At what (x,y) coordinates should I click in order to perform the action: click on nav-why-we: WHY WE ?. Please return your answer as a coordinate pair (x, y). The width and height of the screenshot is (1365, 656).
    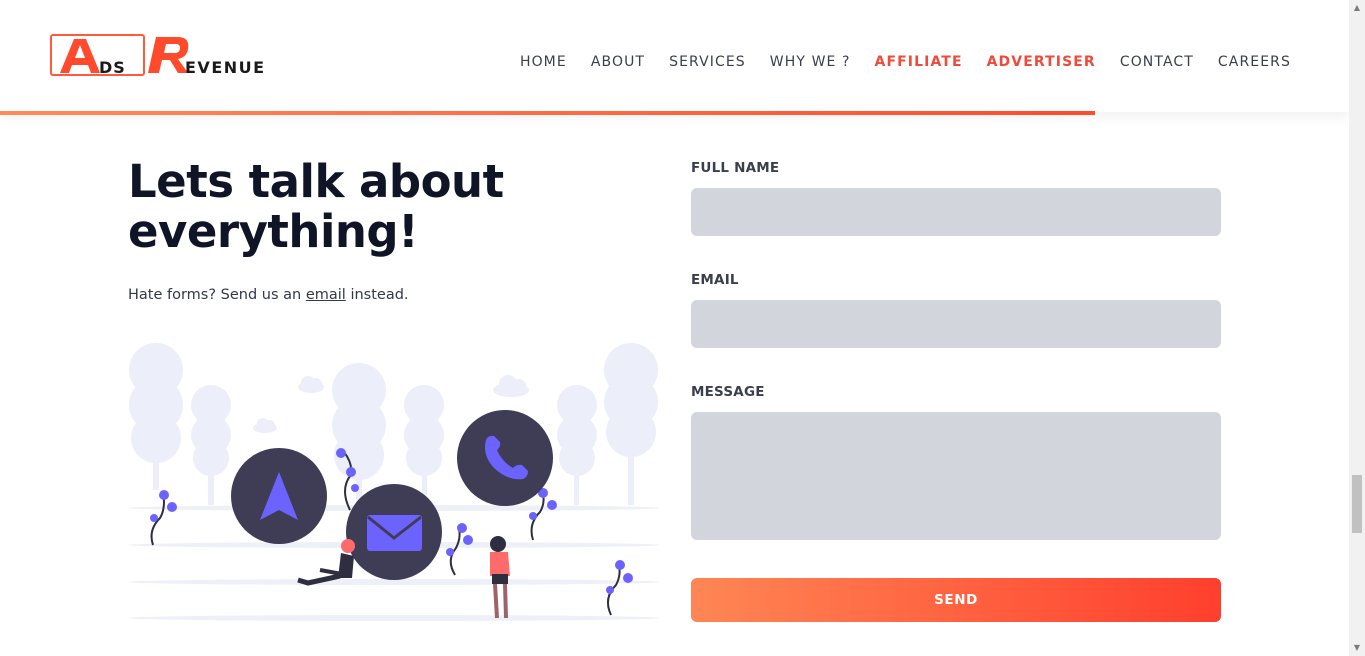
    Looking at the image, I should click on (810, 62).